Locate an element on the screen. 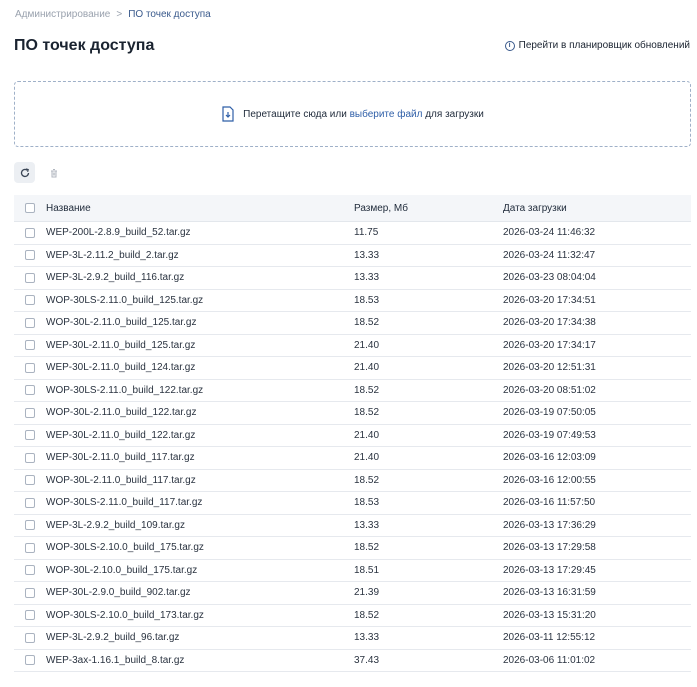 The image size is (697, 687). file-name: WEP-30L-2.9.0_build_902.tar.gz is located at coordinates (118, 593).